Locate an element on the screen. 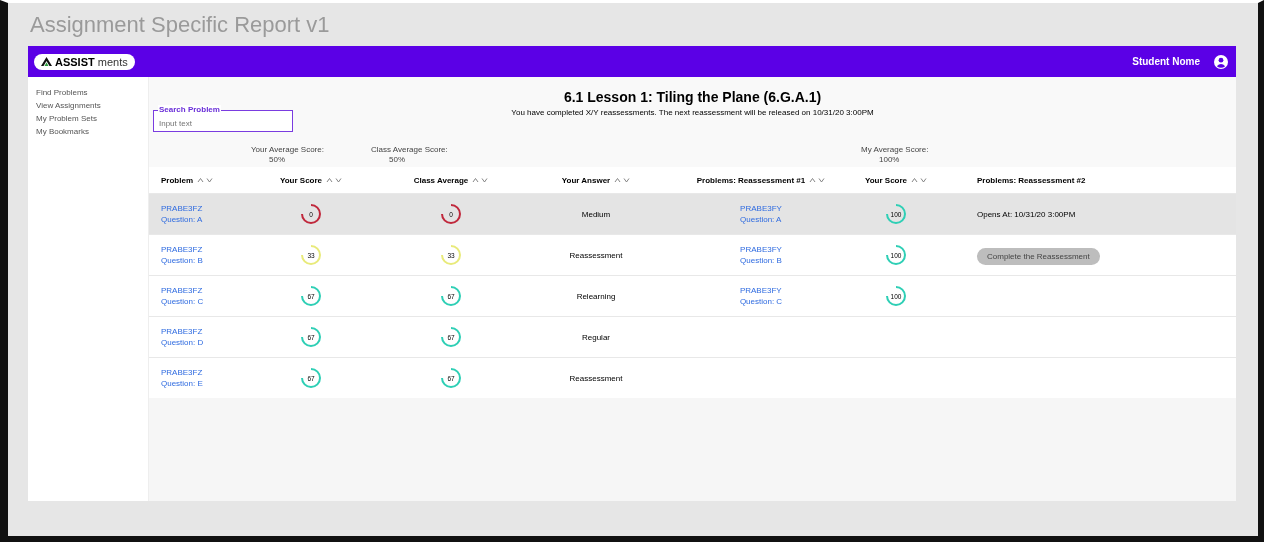  sidebar-link: My Bookmarks is located at coordinates (92, 131).